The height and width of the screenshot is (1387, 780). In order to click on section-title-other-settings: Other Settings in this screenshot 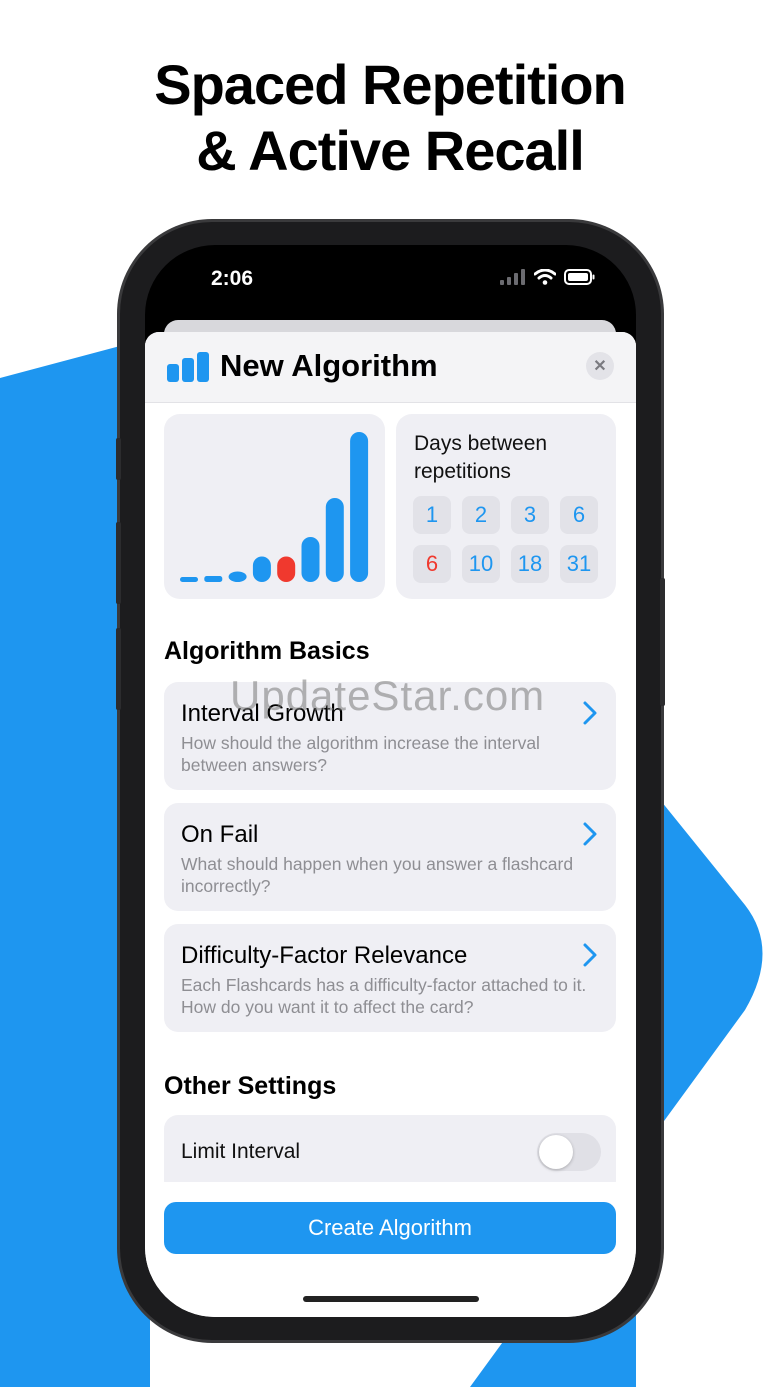, I will do `click(250, 1086)`.